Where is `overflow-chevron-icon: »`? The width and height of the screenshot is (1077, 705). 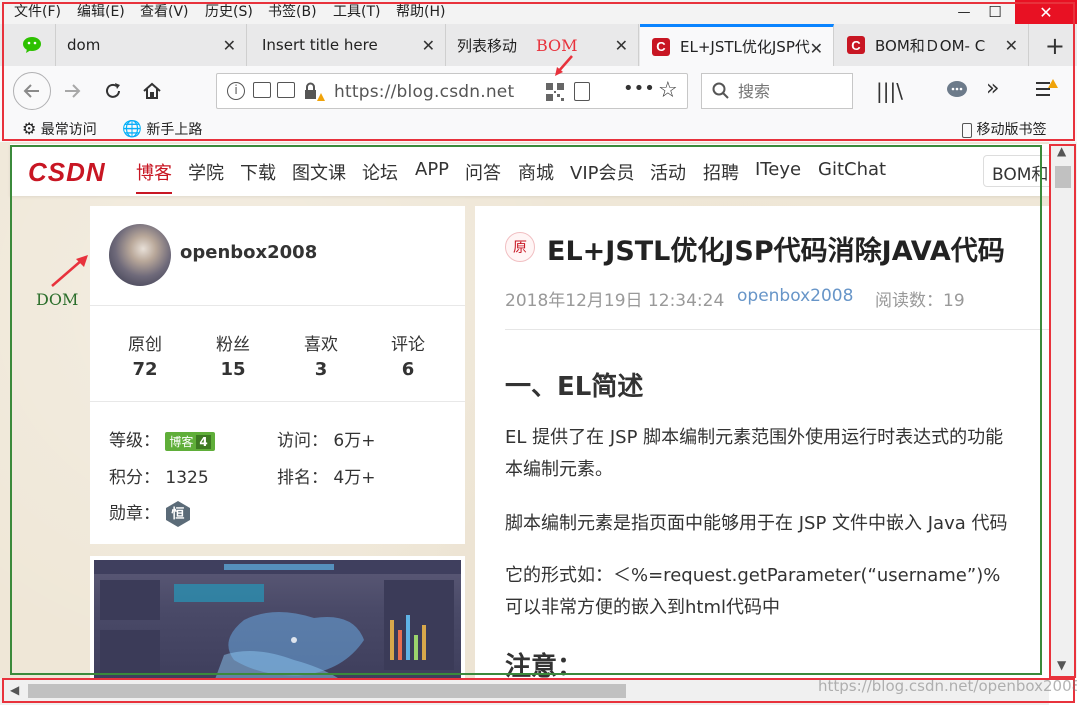 overflow-chevron-icon: » is located at coordinates (992, 88).